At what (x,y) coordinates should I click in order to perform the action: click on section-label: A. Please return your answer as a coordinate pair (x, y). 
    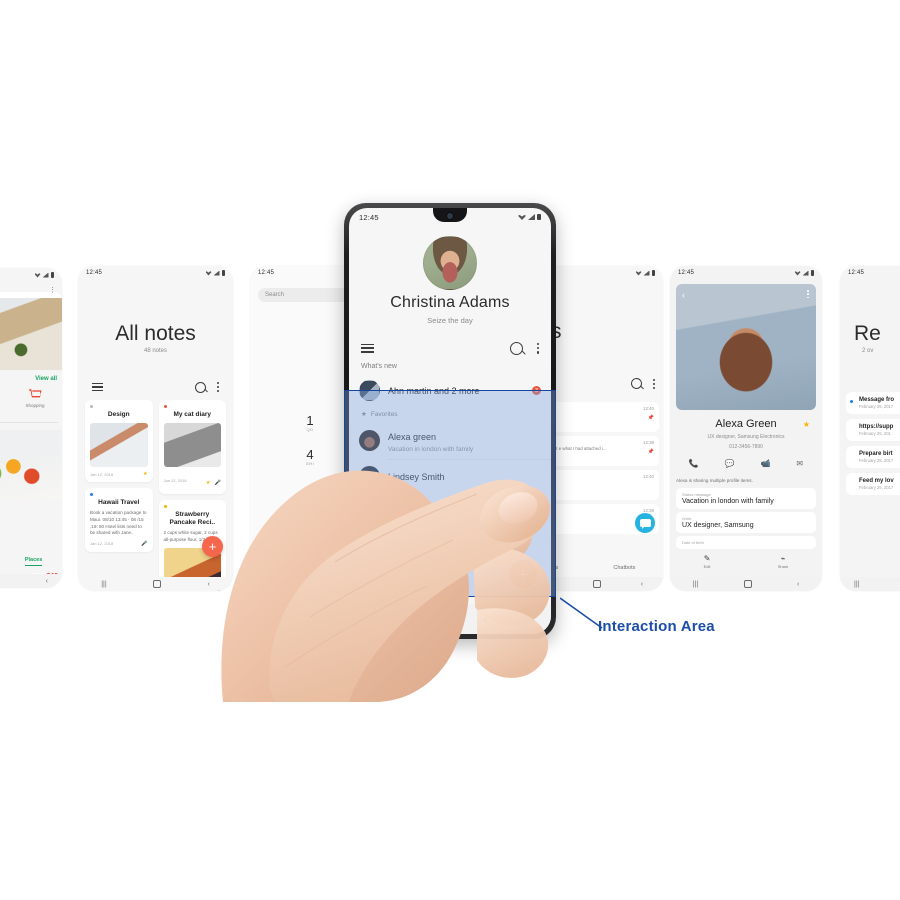
    Looking at the image, I should click on (363, 499).